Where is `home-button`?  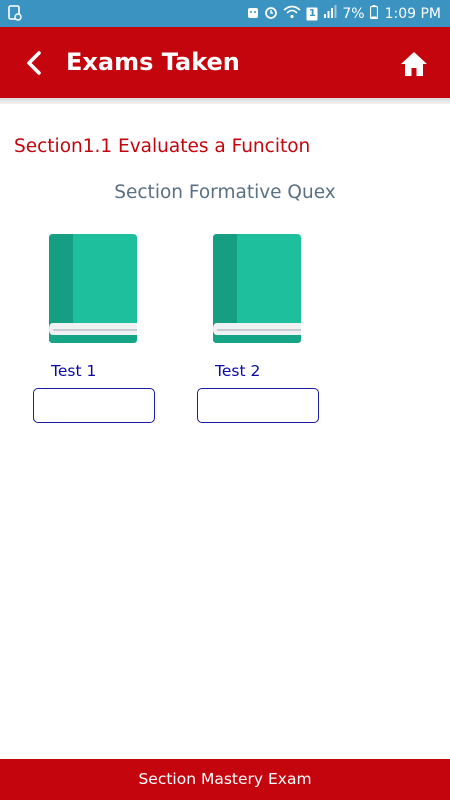 home-button is located at coordinates (414, 64).